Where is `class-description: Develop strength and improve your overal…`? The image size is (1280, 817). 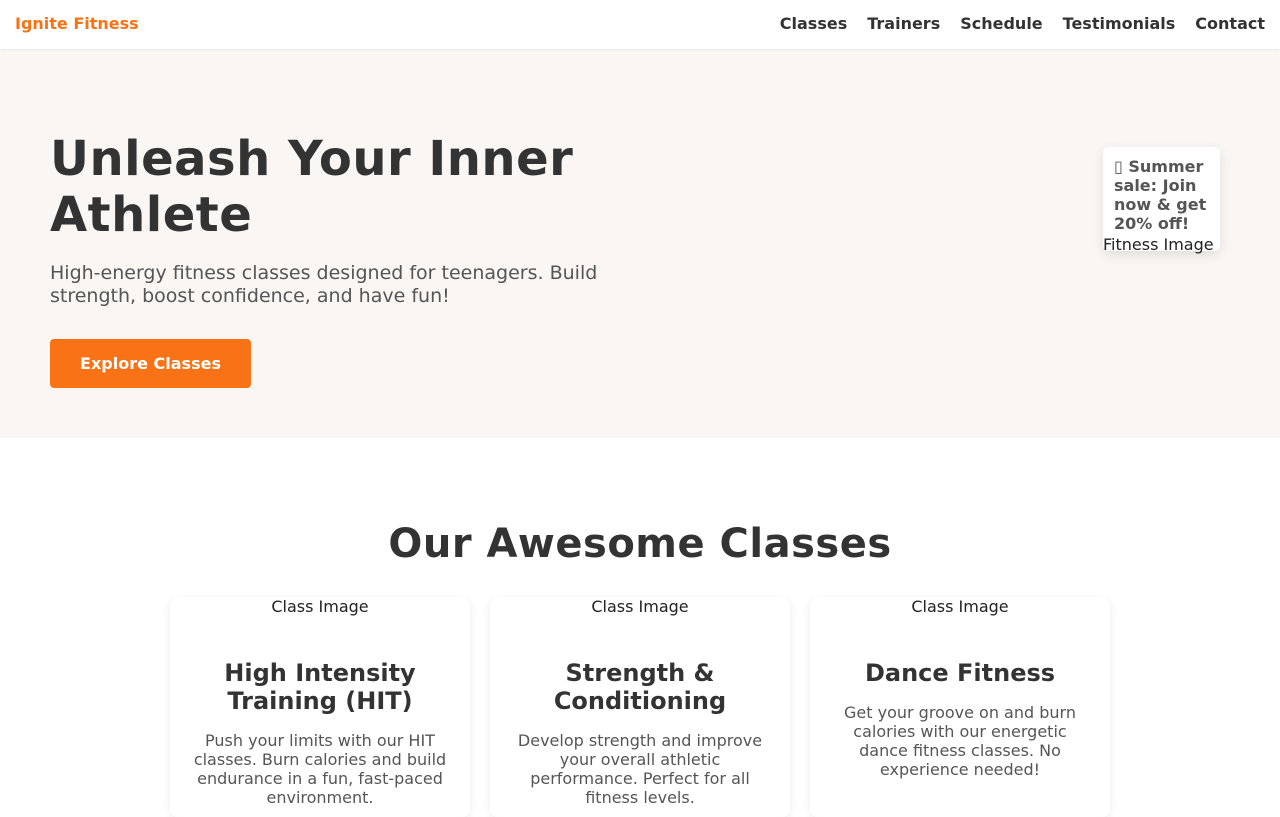 class-description: Develop strength and improve your overal… is located at coordinates (640, 769).